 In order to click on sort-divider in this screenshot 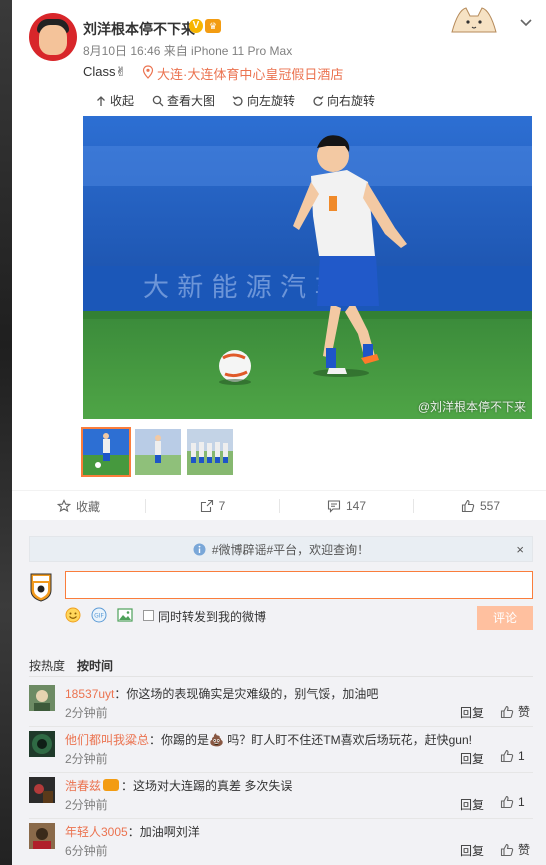, I will do `click(281, 676)`.